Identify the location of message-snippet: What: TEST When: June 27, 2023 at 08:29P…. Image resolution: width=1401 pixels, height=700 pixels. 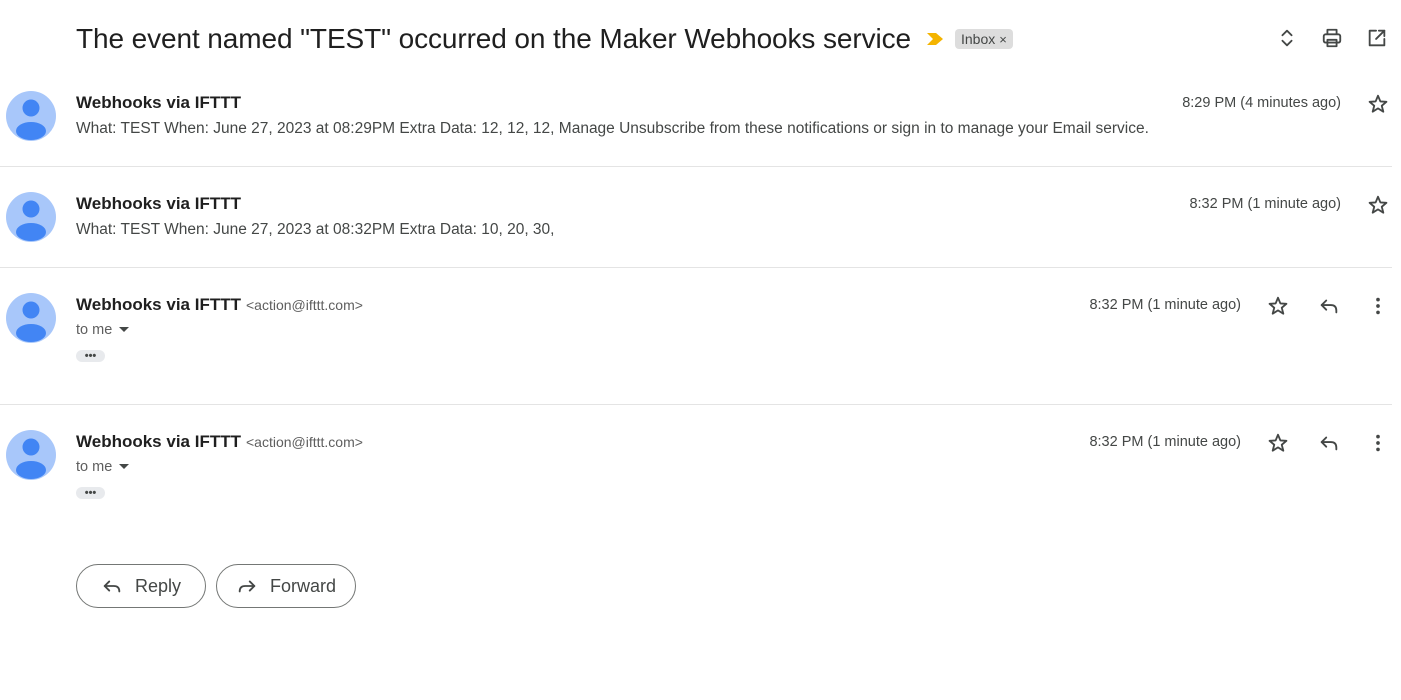
(612, 128).